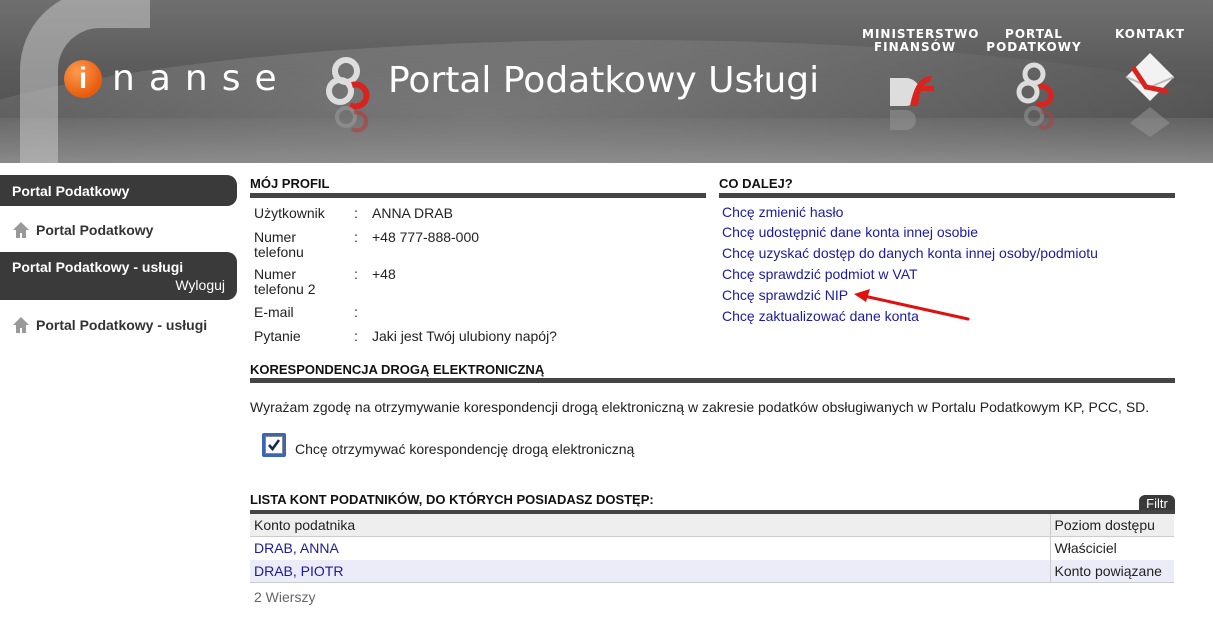 The width and height of the screenshot is (1213, 621). I want to click on logout-link: Wyloguj, so click(200, 285).